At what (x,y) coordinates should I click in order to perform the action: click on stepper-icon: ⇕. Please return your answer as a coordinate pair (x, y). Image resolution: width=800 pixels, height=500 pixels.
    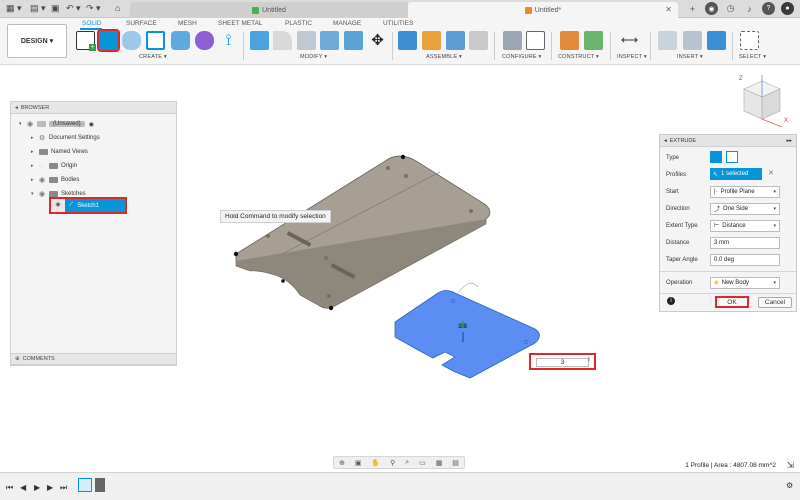
    Looking at the image, I should click on (589, 360).